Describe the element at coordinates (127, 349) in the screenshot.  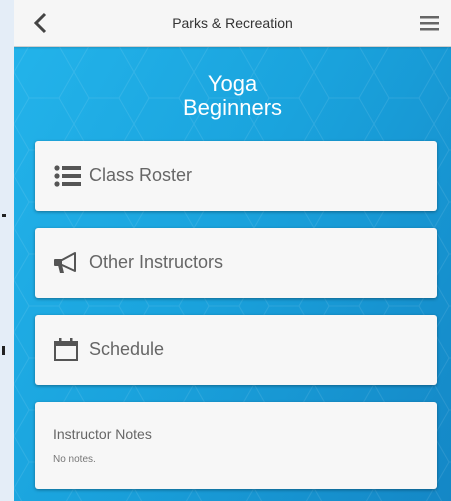
I see `schedule-label: Schedule` at that location.